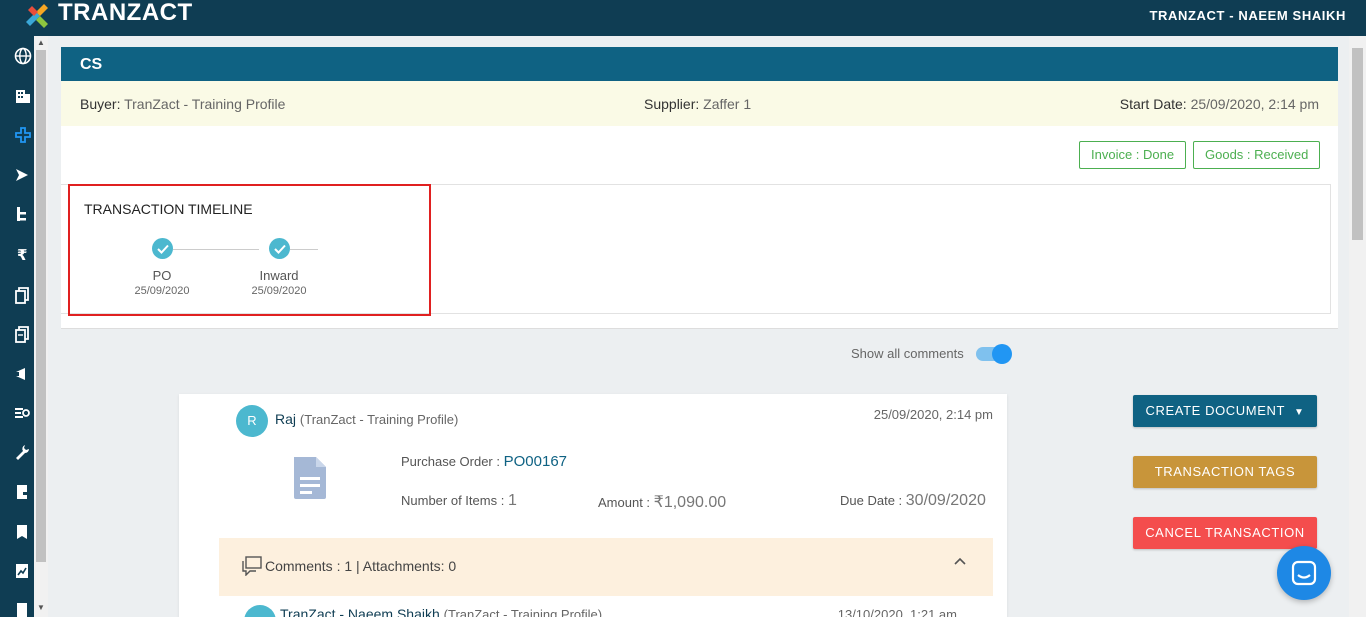  I want to click on side-nav: ₹, so click(17, 326).